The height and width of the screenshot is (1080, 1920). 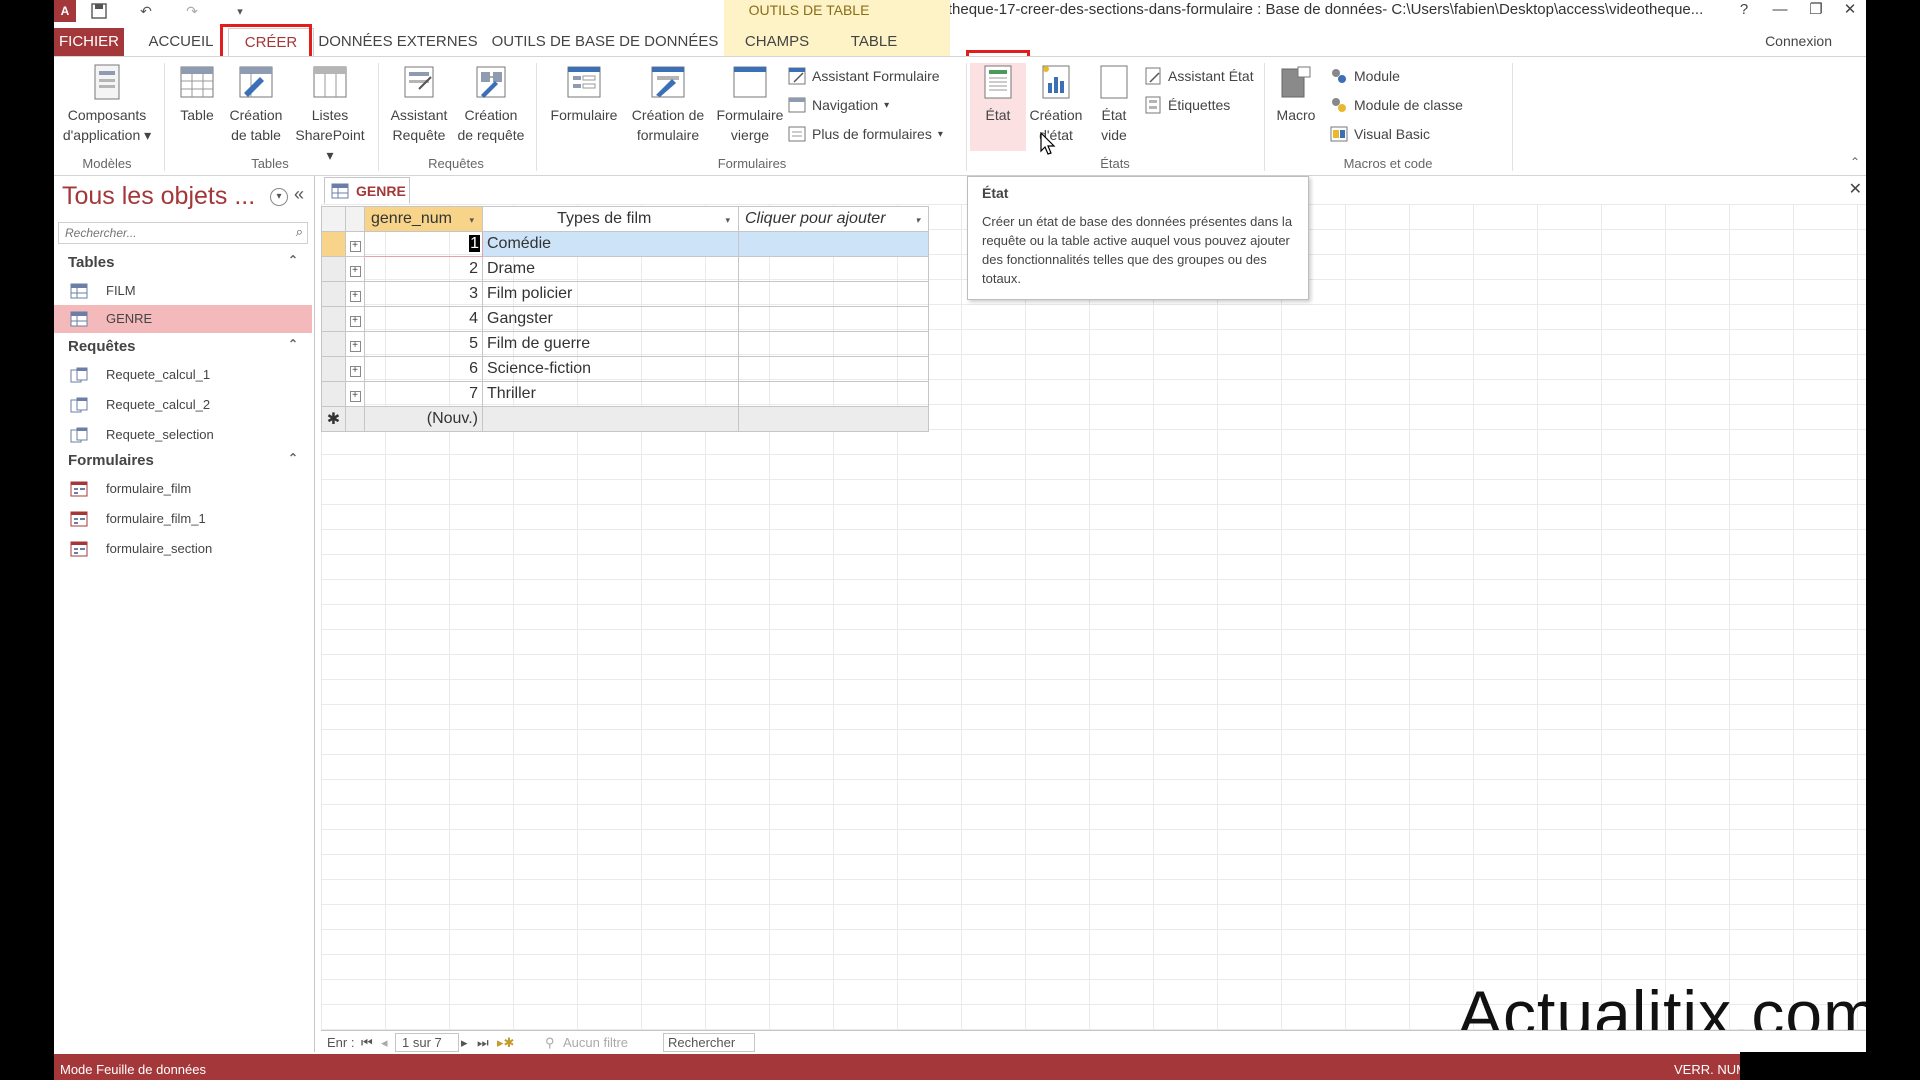 I want to click on new-record-icon: ▸✱, so click(x=505, y=1043).